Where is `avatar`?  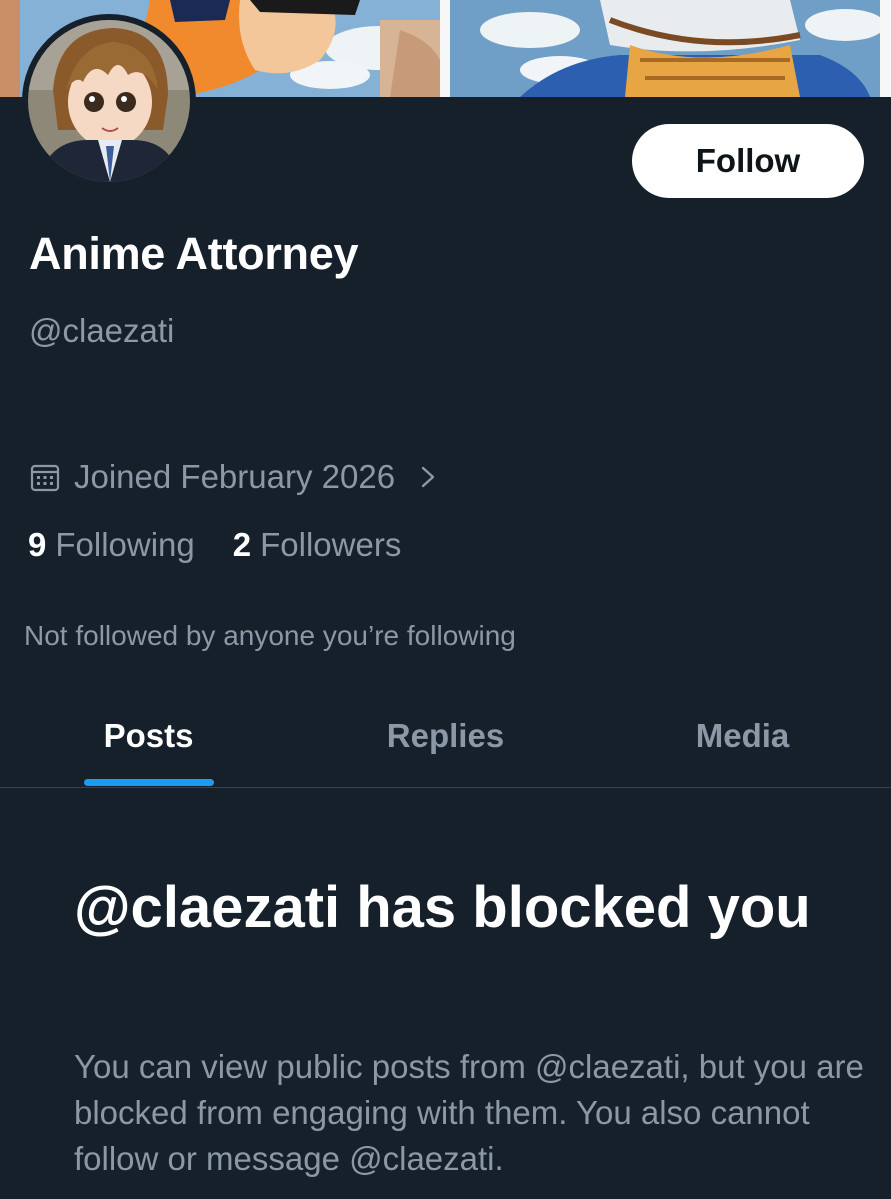 avatar is located at coordinates (109, 101).